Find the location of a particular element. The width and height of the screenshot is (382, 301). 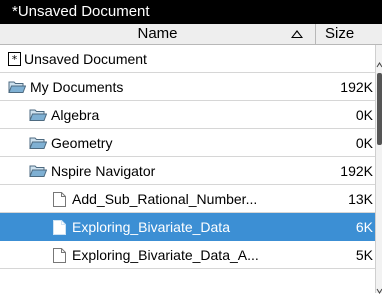

list-item-label: My Documents is located at coordinates (77, 87).